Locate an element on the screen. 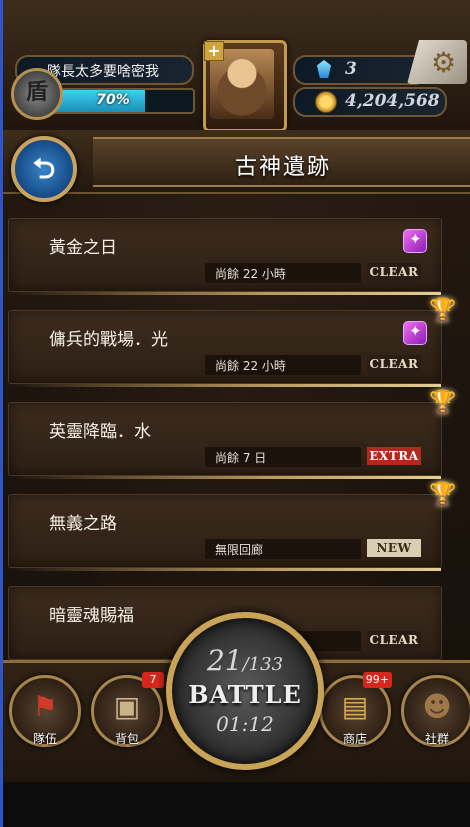 The image size is (470, 827). nav-label: 隊伍 is located at coordinates (44, 739).